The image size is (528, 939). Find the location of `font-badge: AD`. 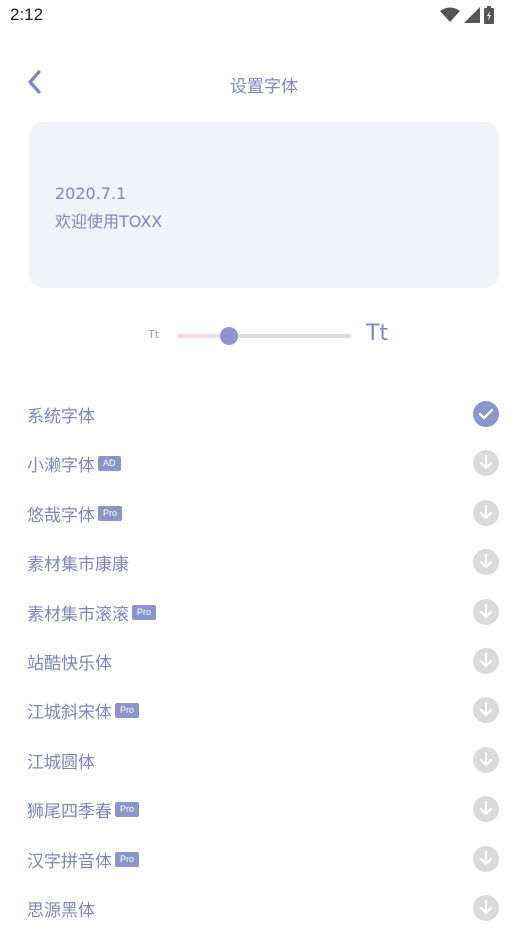

font-badge: AD is located at coordinates (109, 464).